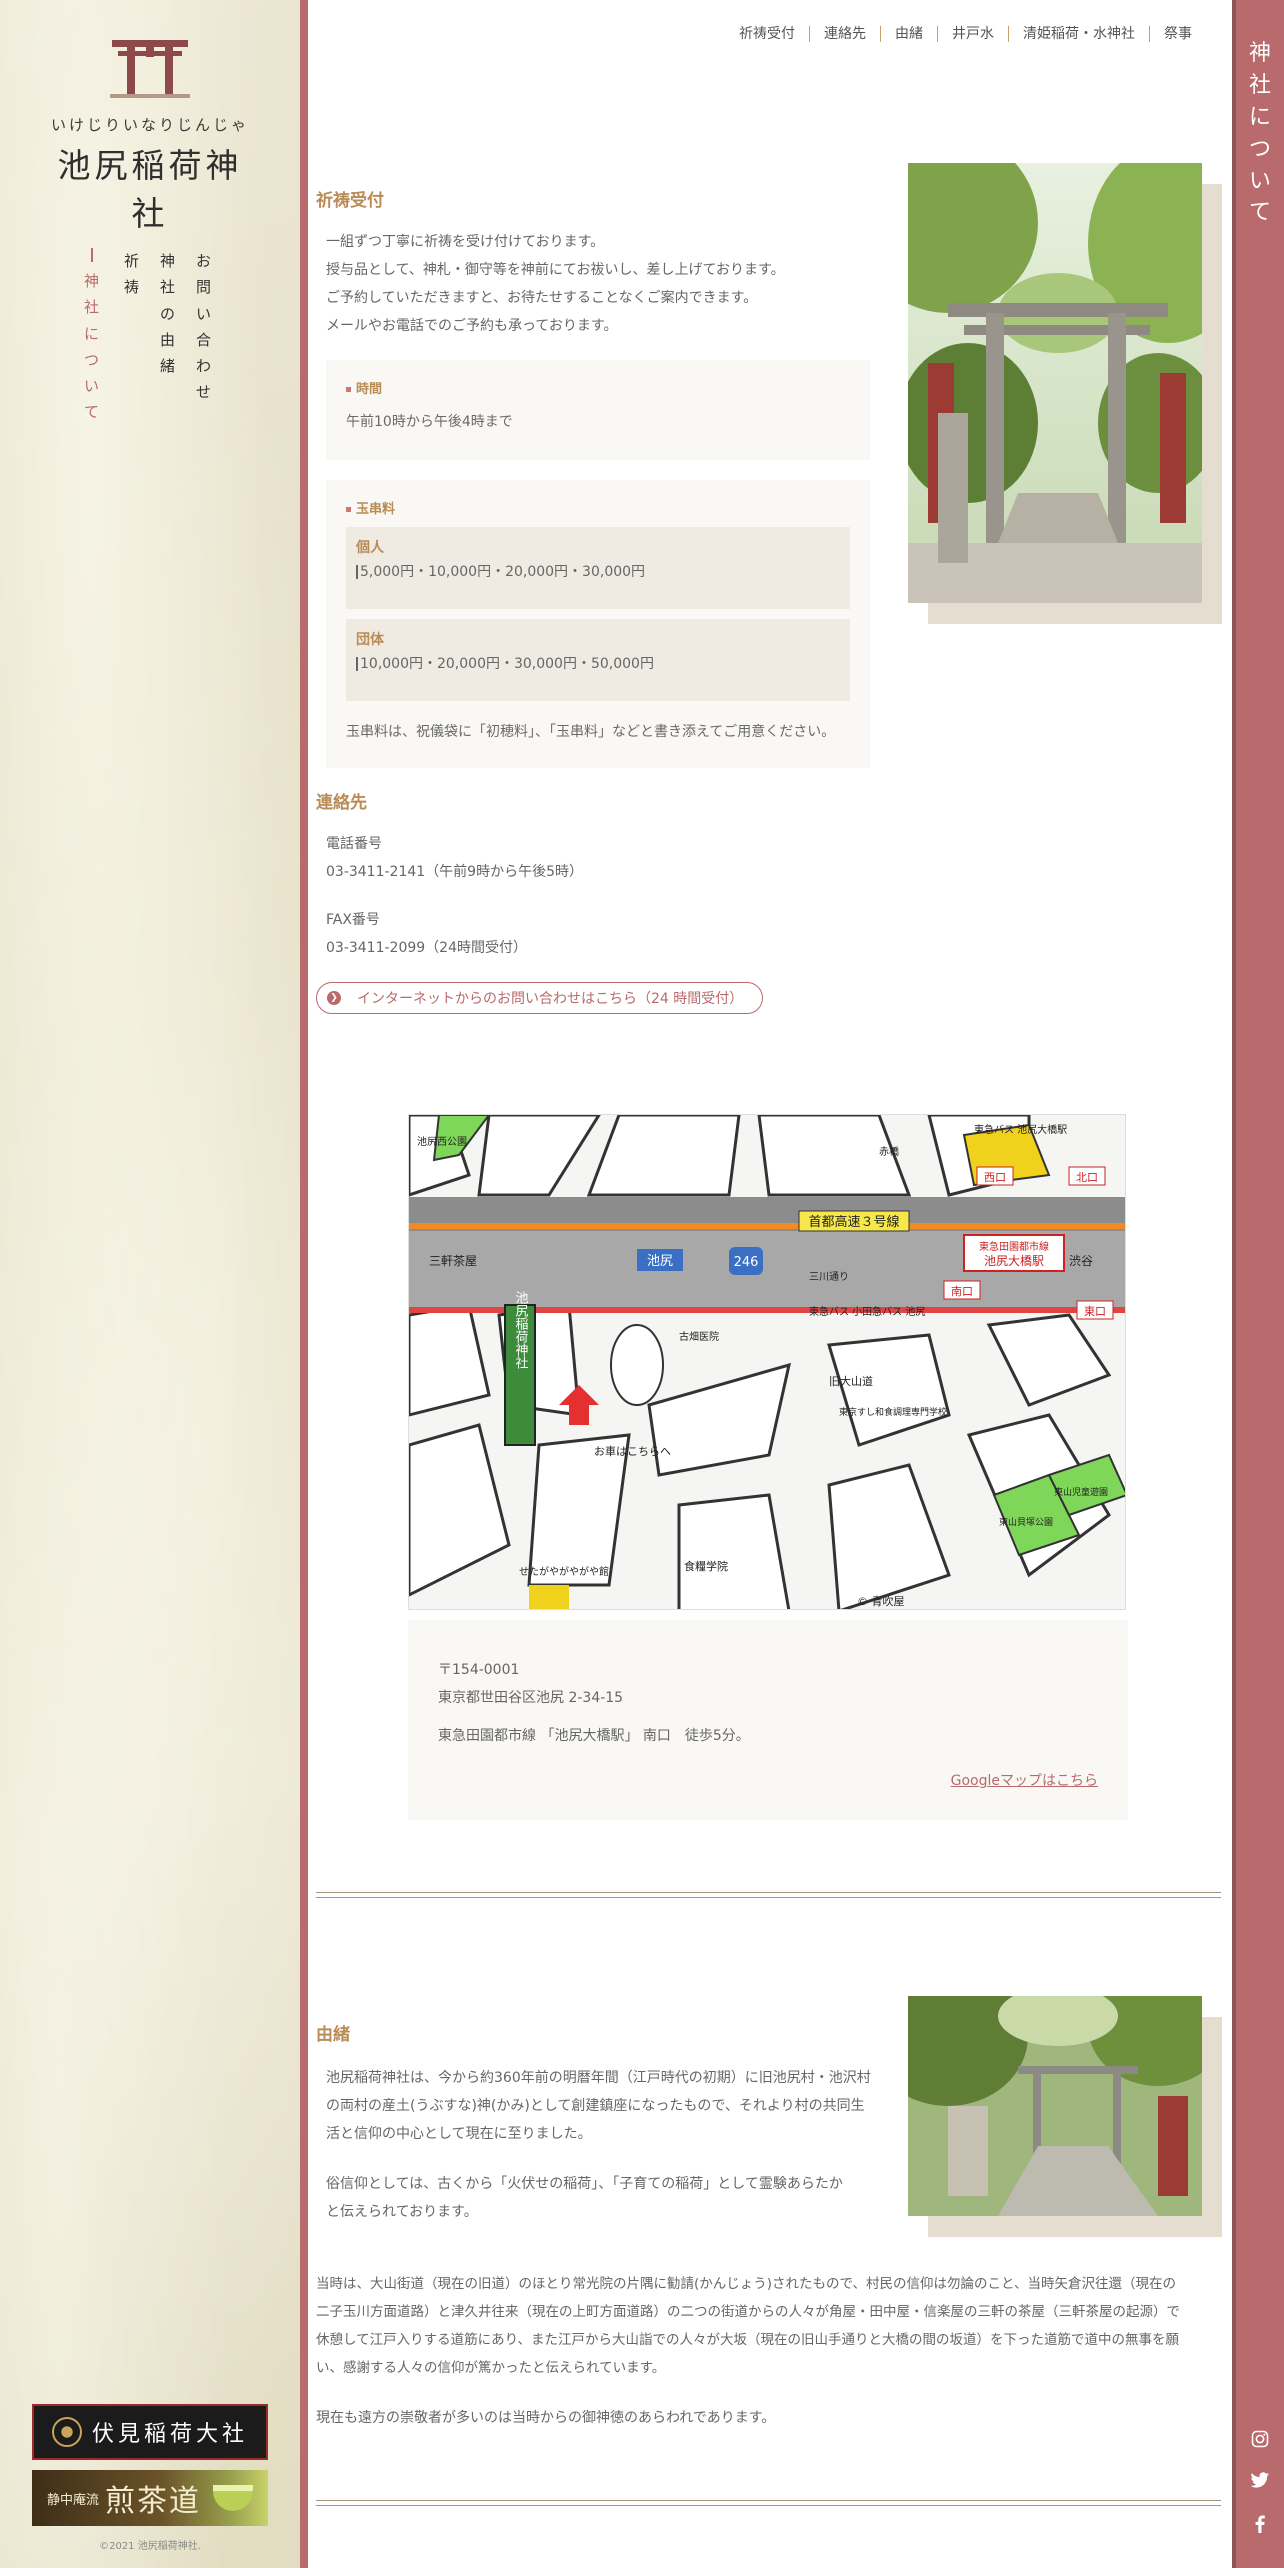  What do you see at coordinates (1259, 133) in the screenshot?
I see `page-vertical-title: 神社について` at bounding box center [1259, 133].